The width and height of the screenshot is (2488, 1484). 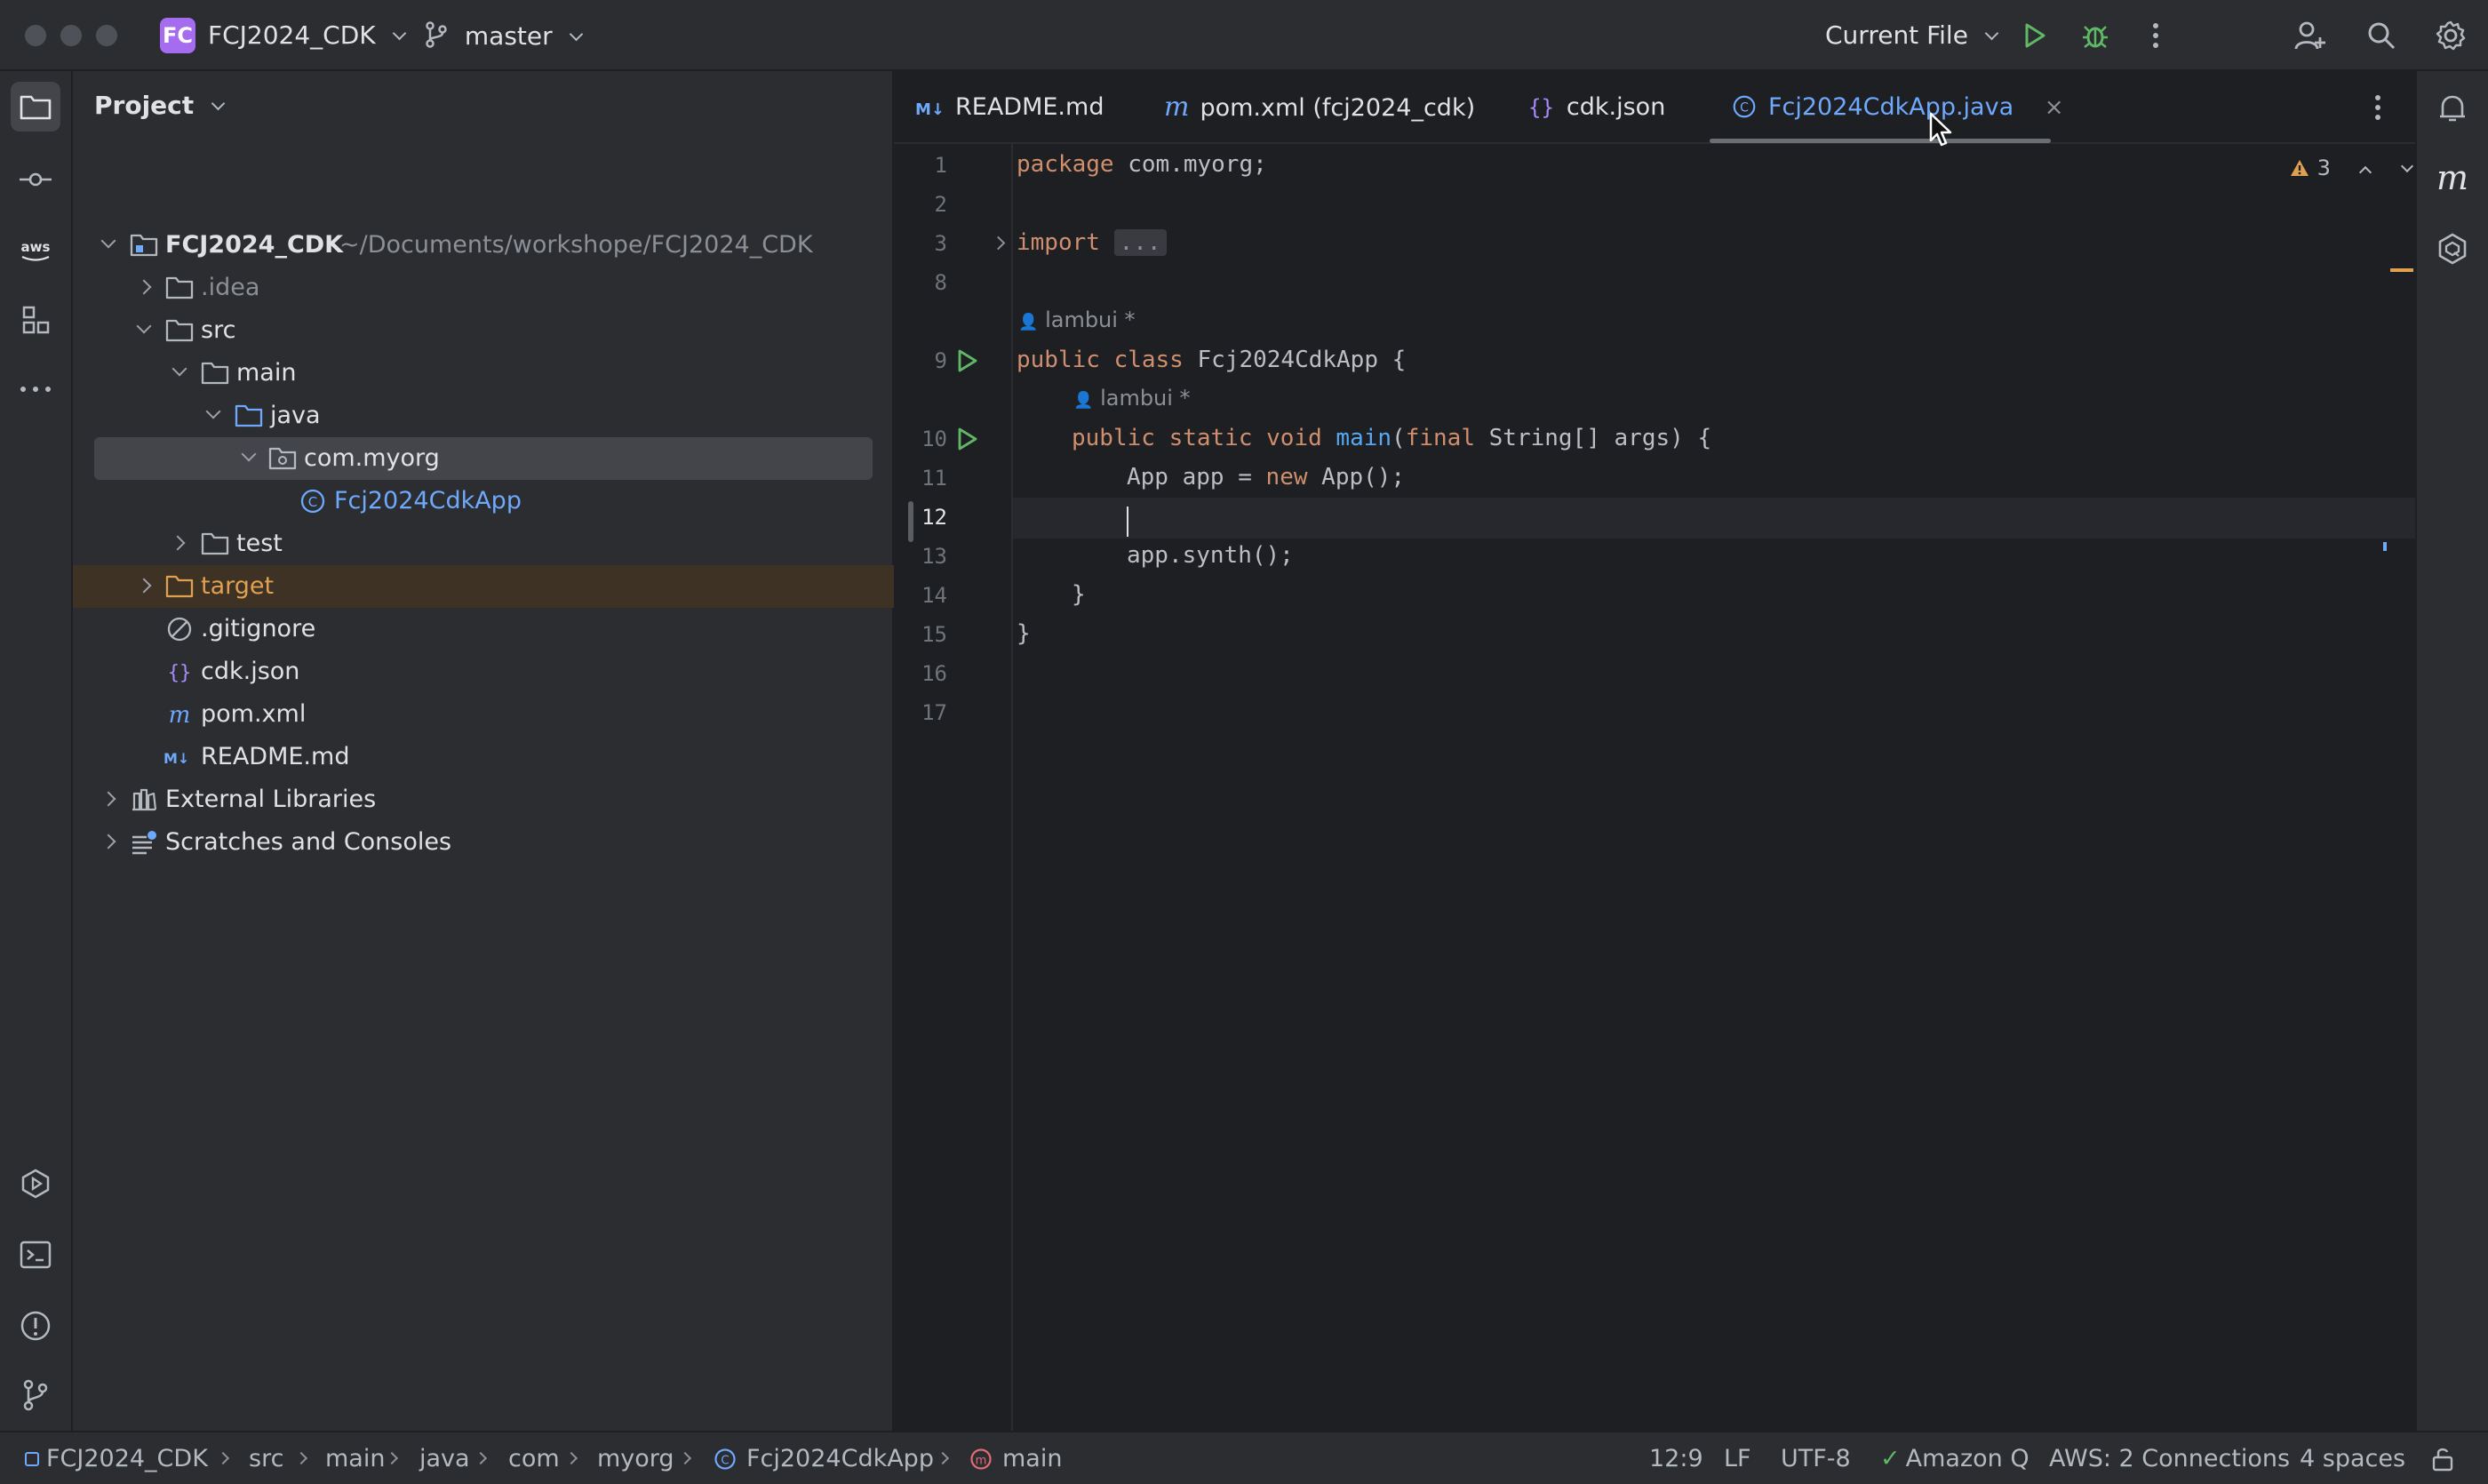 I want to click on maven-icon: m, so click(x=180, y=716).